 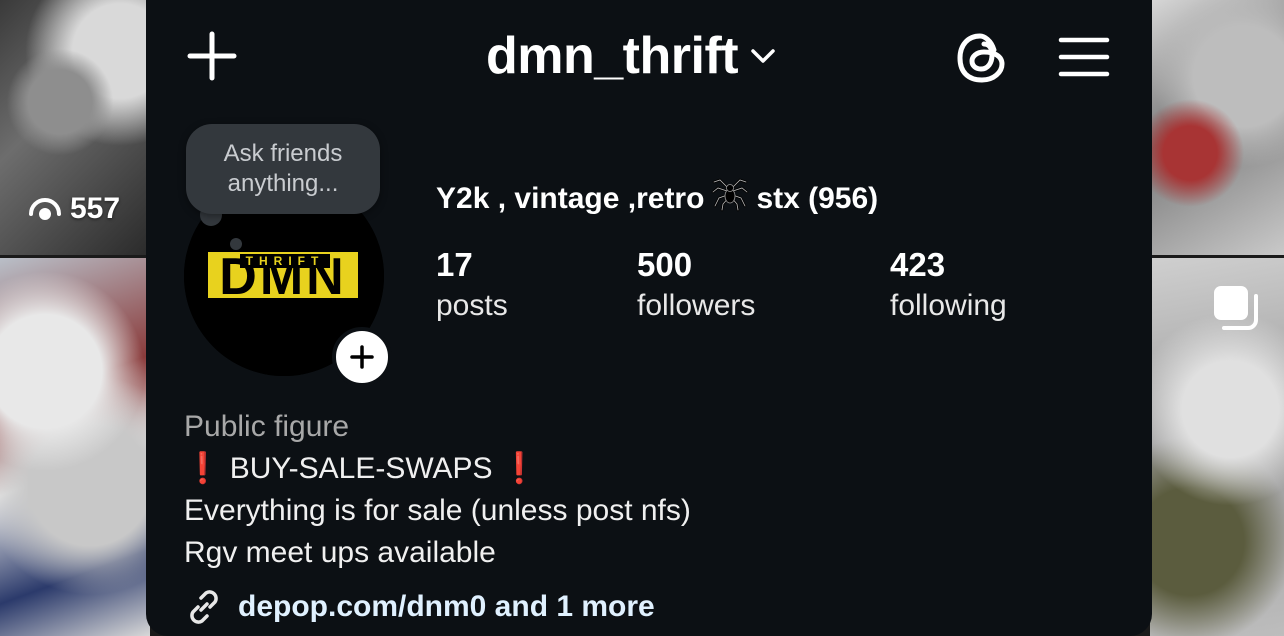 I want to click on username: dmn_thrift, so click(x=612, y=56).